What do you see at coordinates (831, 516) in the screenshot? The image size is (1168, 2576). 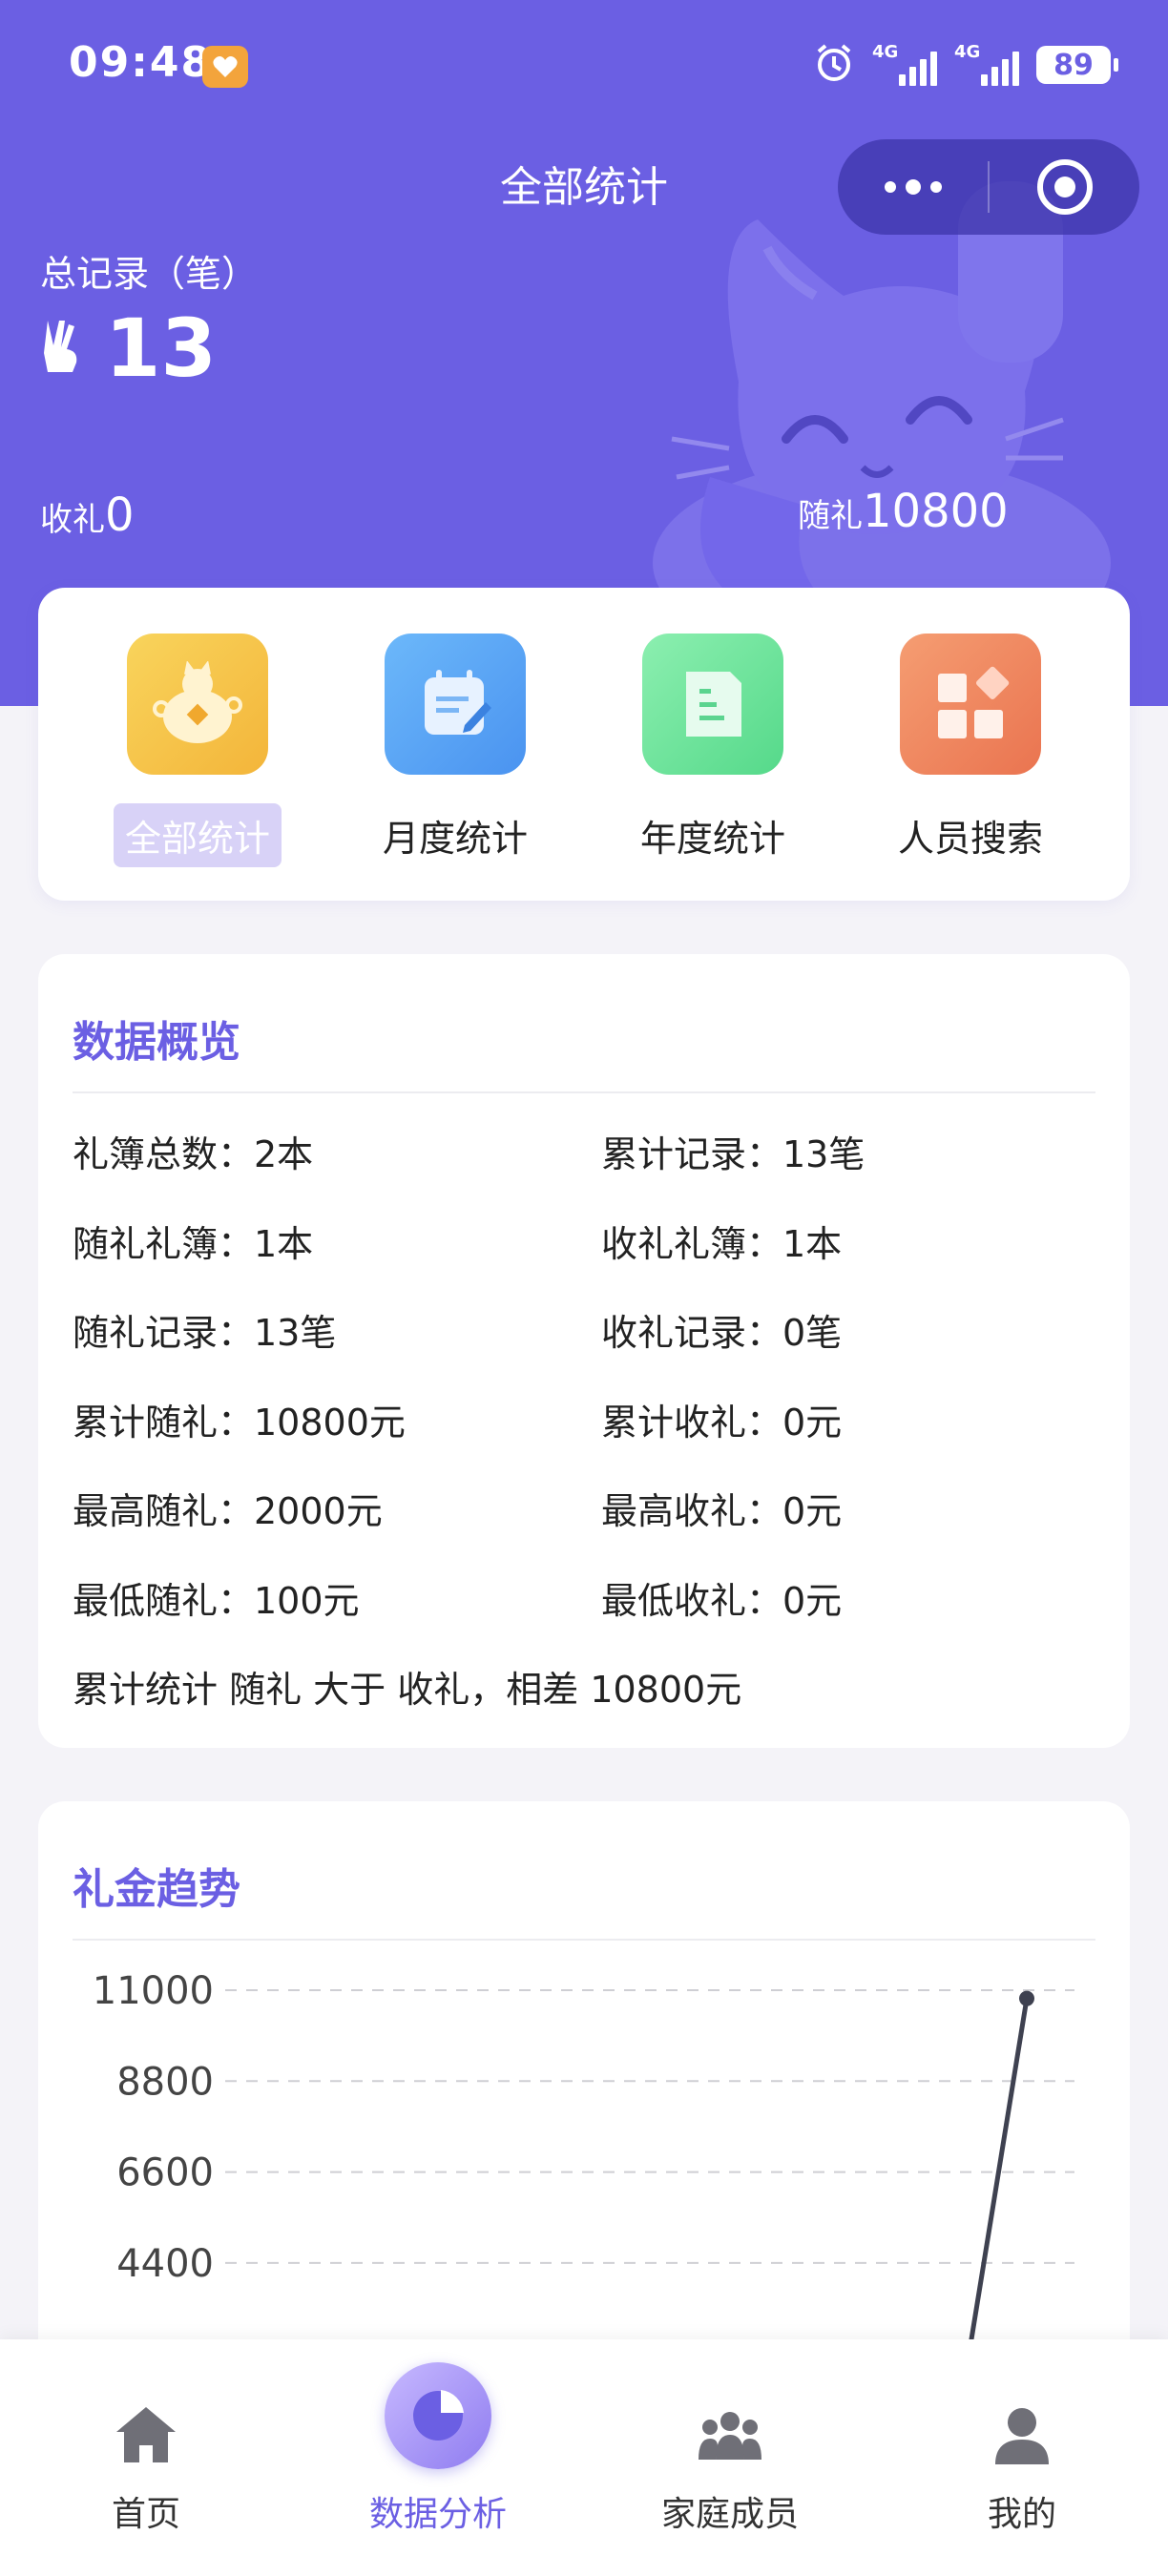 I see `given-label: 随礼` at bounding box center [831, 516].